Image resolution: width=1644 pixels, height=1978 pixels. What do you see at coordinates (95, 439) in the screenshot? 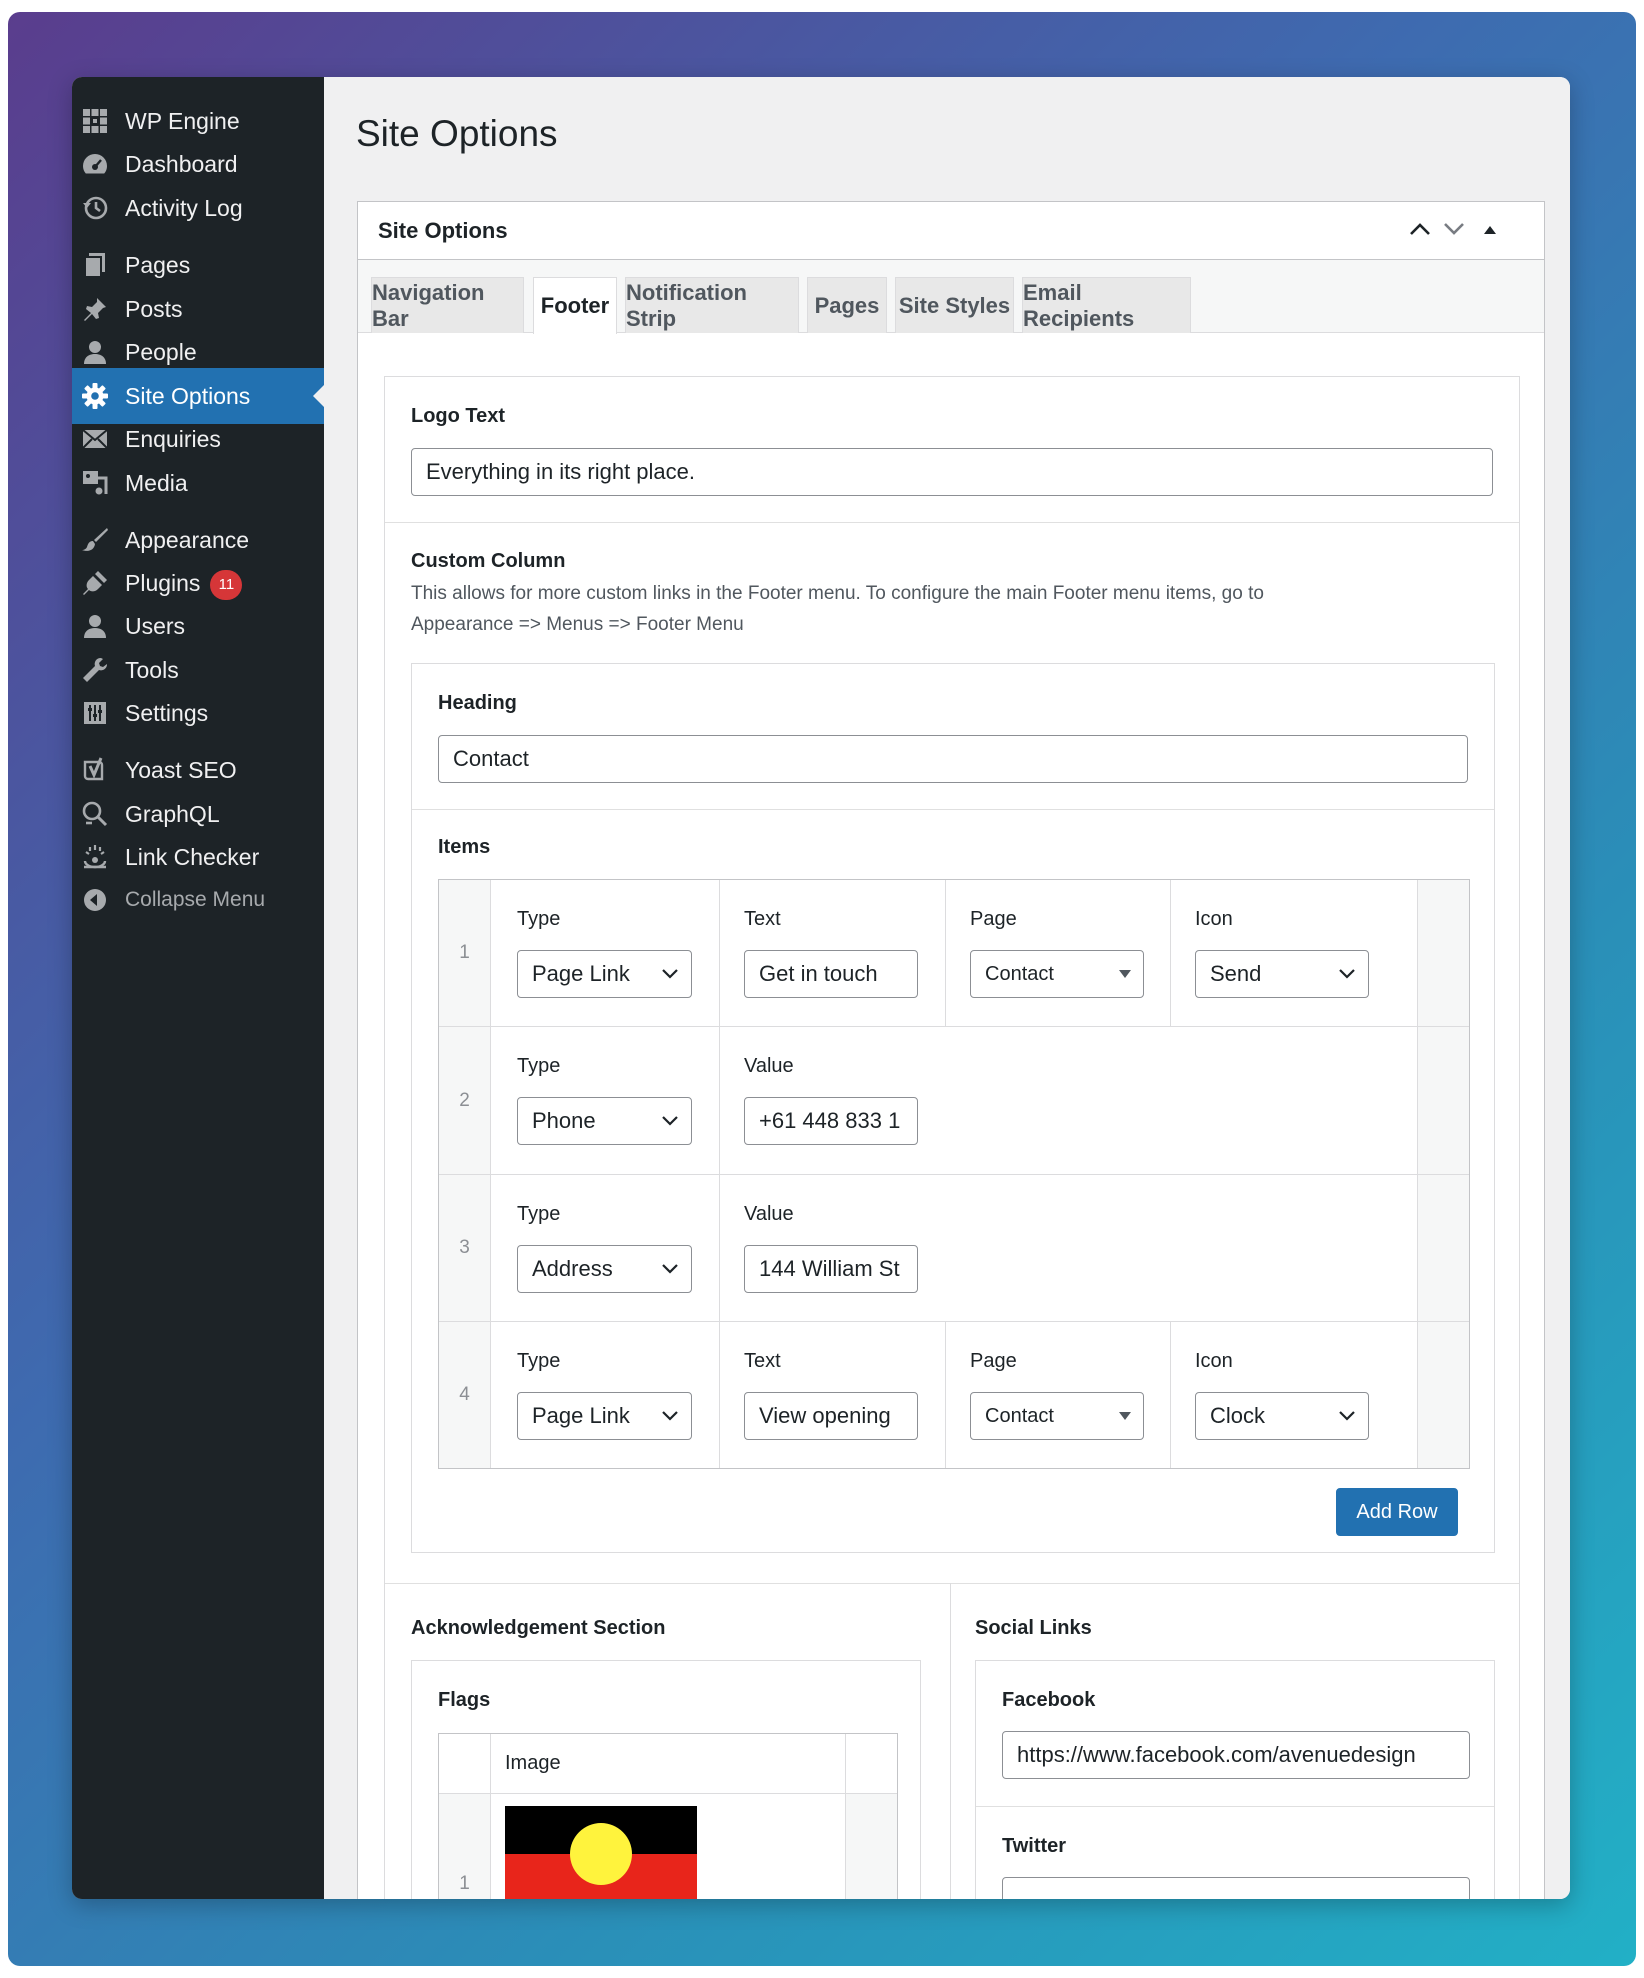
I see `mail-icon` at bounding box center [95, 439].